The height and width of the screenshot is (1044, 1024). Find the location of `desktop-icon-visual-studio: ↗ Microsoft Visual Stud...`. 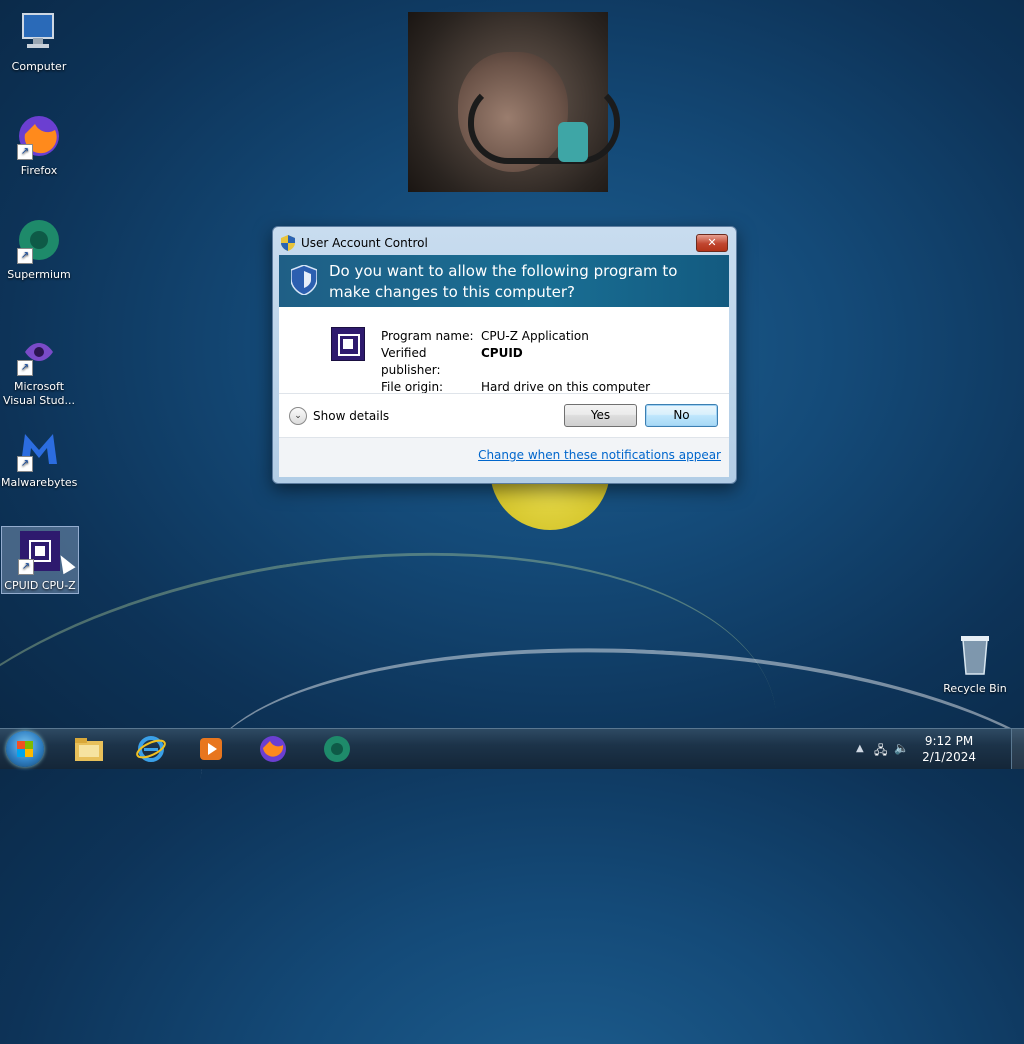

desktop-icon-visual-studio: ↗ Microsoft Visual Stud... is located at coordinates (39, 368).